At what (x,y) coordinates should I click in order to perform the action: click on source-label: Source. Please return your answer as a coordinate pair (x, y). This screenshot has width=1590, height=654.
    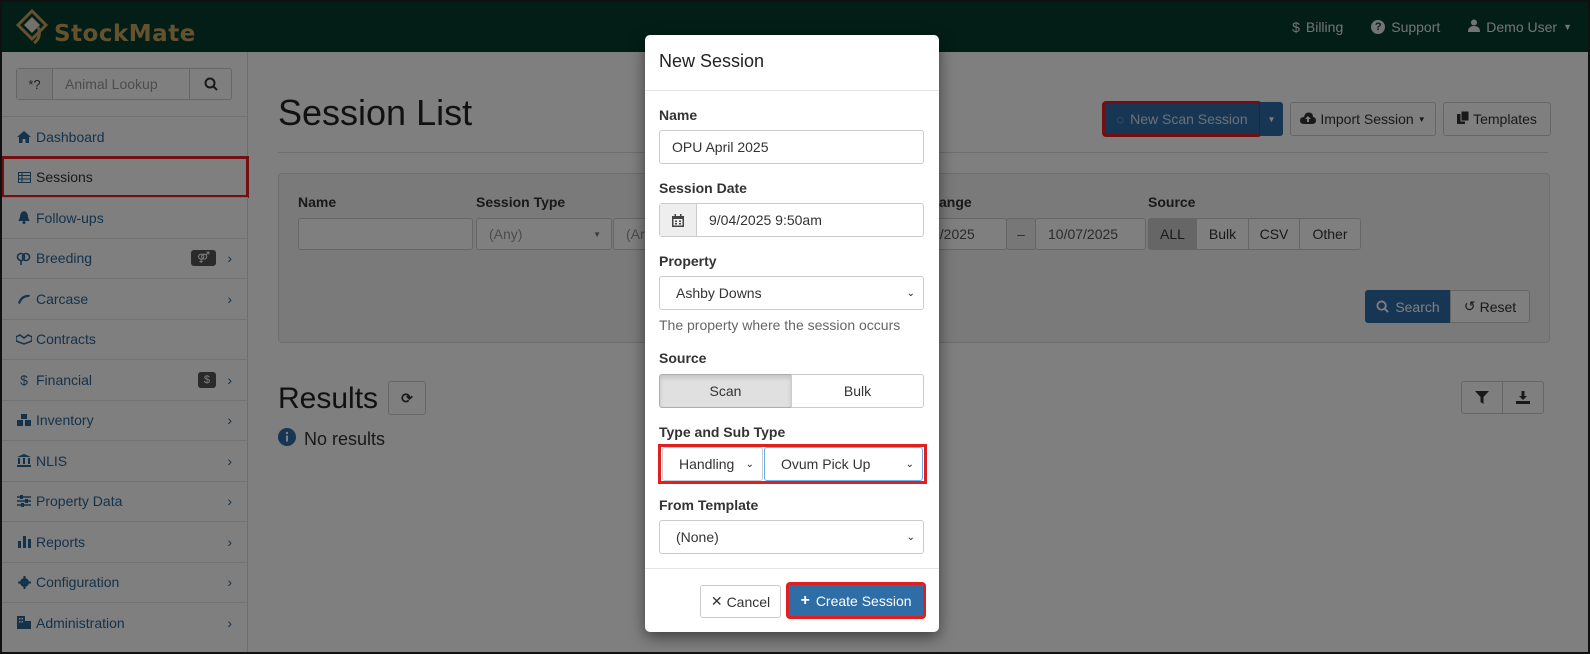
    Looking at the image, I should click on (683, 358).